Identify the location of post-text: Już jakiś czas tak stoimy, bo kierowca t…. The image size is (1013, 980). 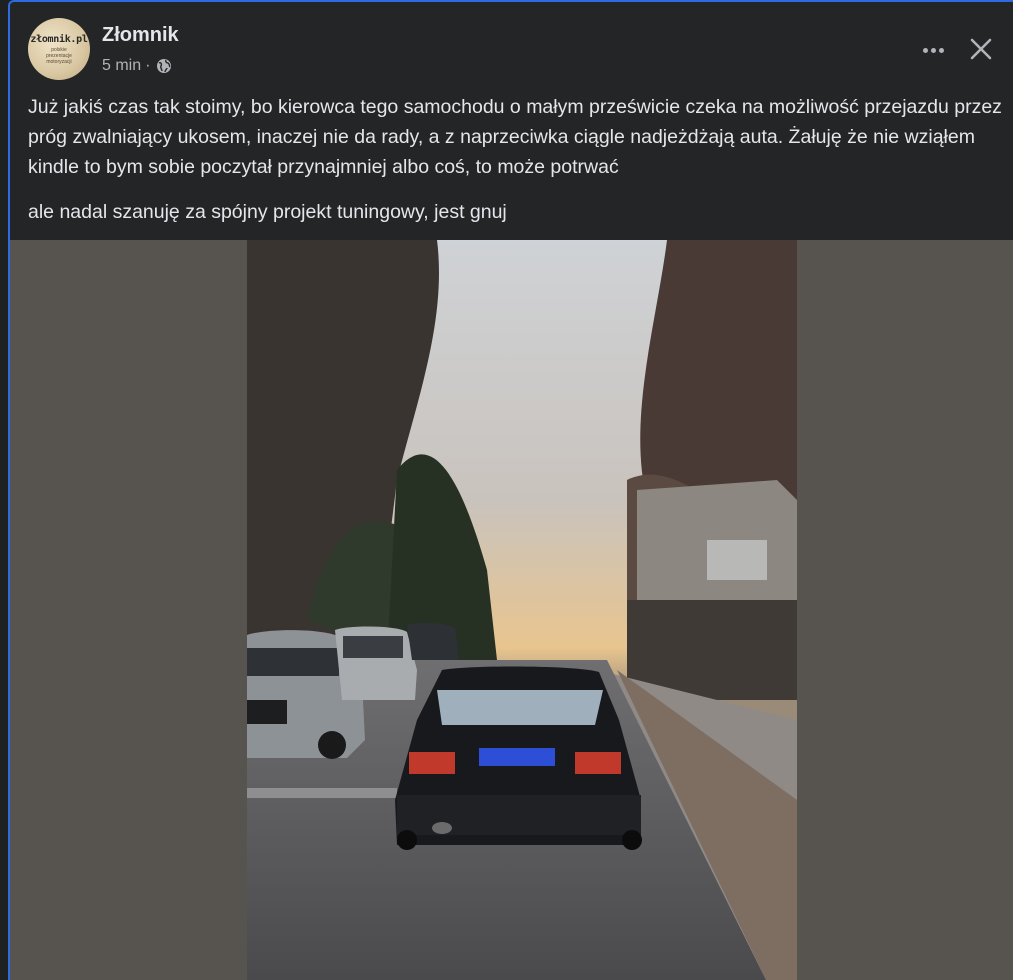
(515, 159).